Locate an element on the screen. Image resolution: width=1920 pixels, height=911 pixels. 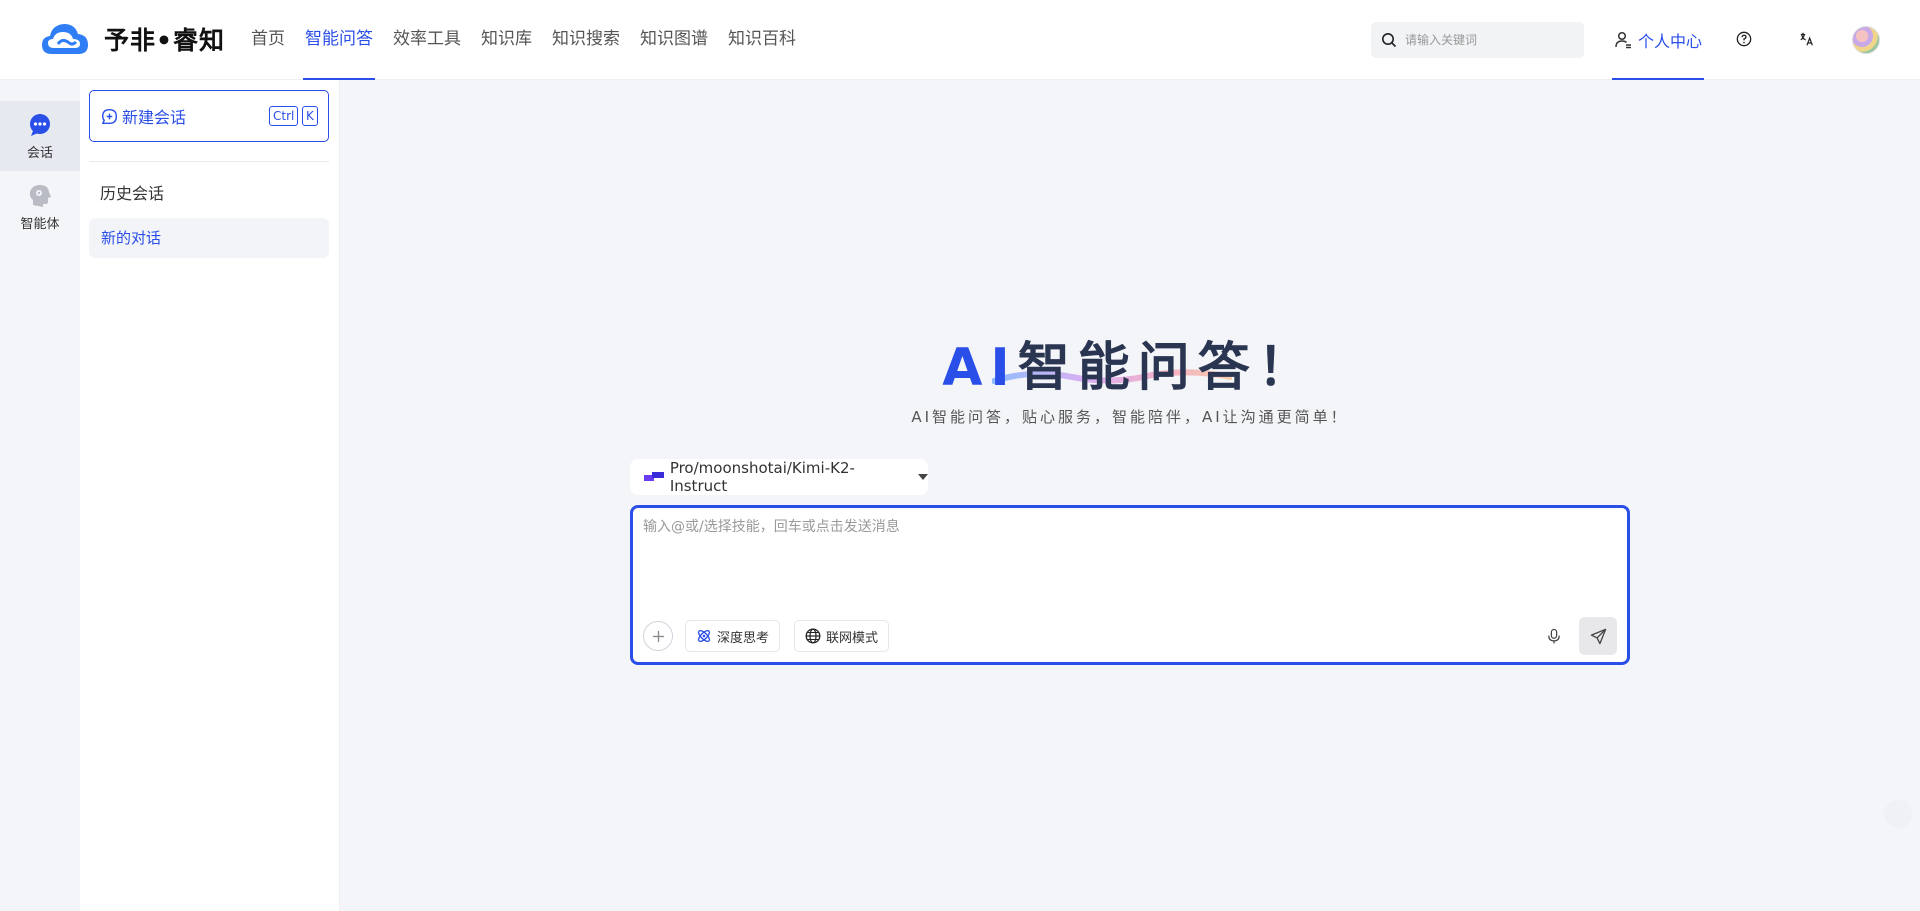
send-button is located at coordinates (1598, 636).